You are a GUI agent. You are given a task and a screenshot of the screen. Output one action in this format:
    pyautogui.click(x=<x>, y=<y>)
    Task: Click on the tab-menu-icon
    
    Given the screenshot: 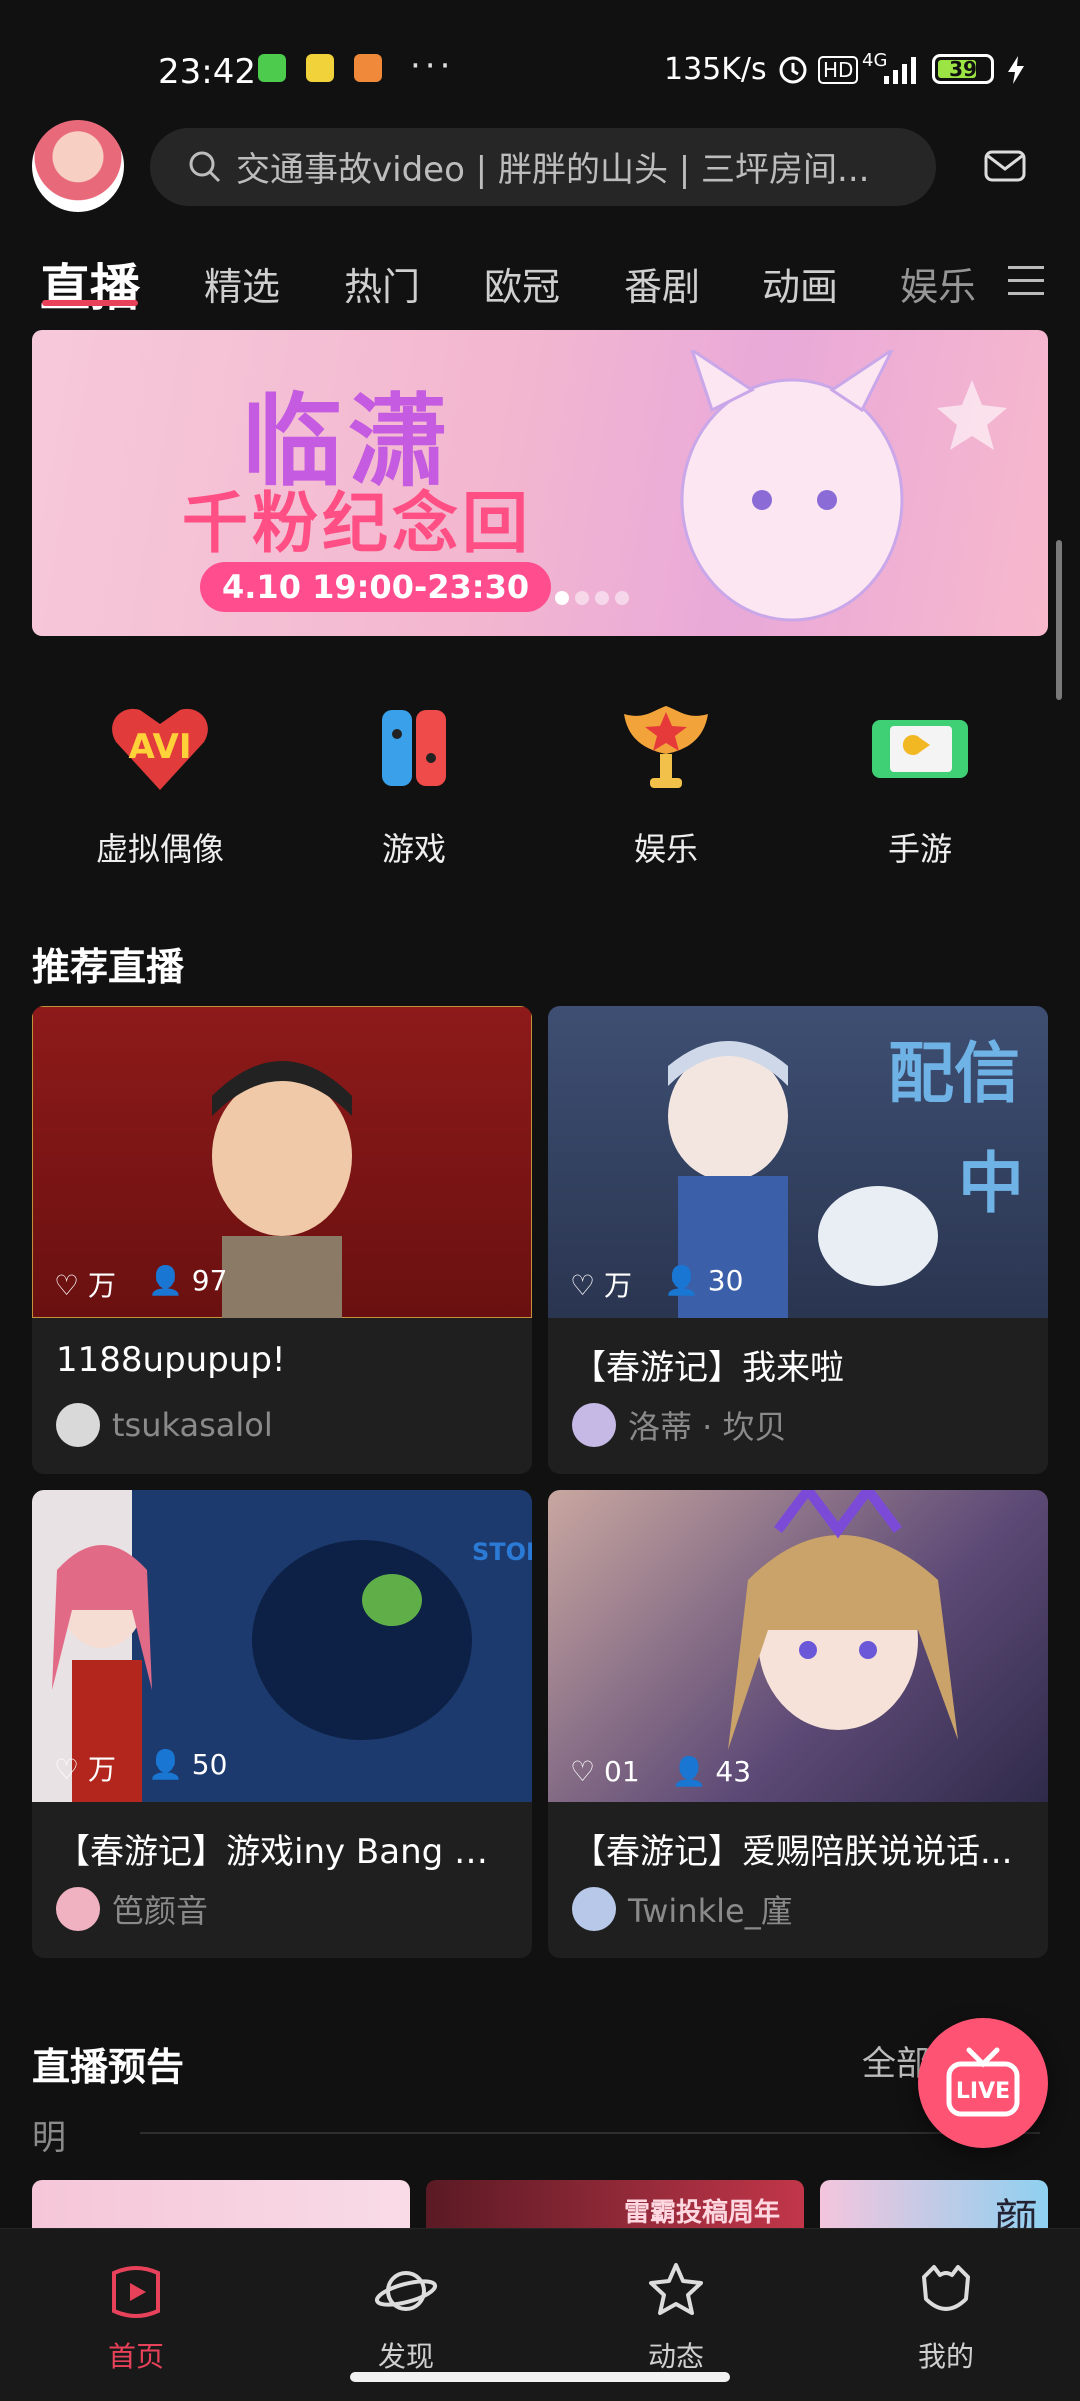 What is the action you would take?
    pyautogui.click(x=1026, y=281)
    